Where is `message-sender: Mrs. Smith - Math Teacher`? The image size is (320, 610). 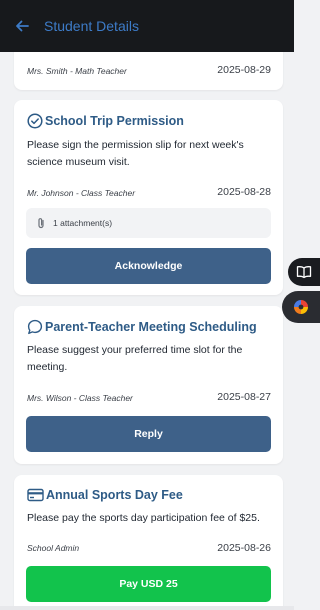
message-sender: Mrs. Smith - Math Teacher is located at coordinates (77, 71).